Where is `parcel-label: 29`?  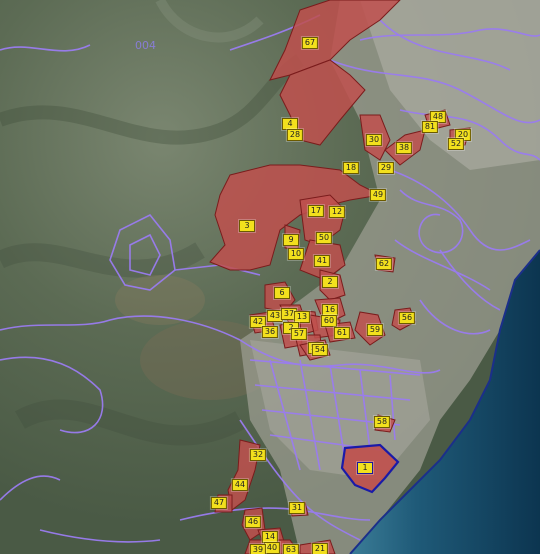 parcel-label: 29 is located at coordinates (386, 168).